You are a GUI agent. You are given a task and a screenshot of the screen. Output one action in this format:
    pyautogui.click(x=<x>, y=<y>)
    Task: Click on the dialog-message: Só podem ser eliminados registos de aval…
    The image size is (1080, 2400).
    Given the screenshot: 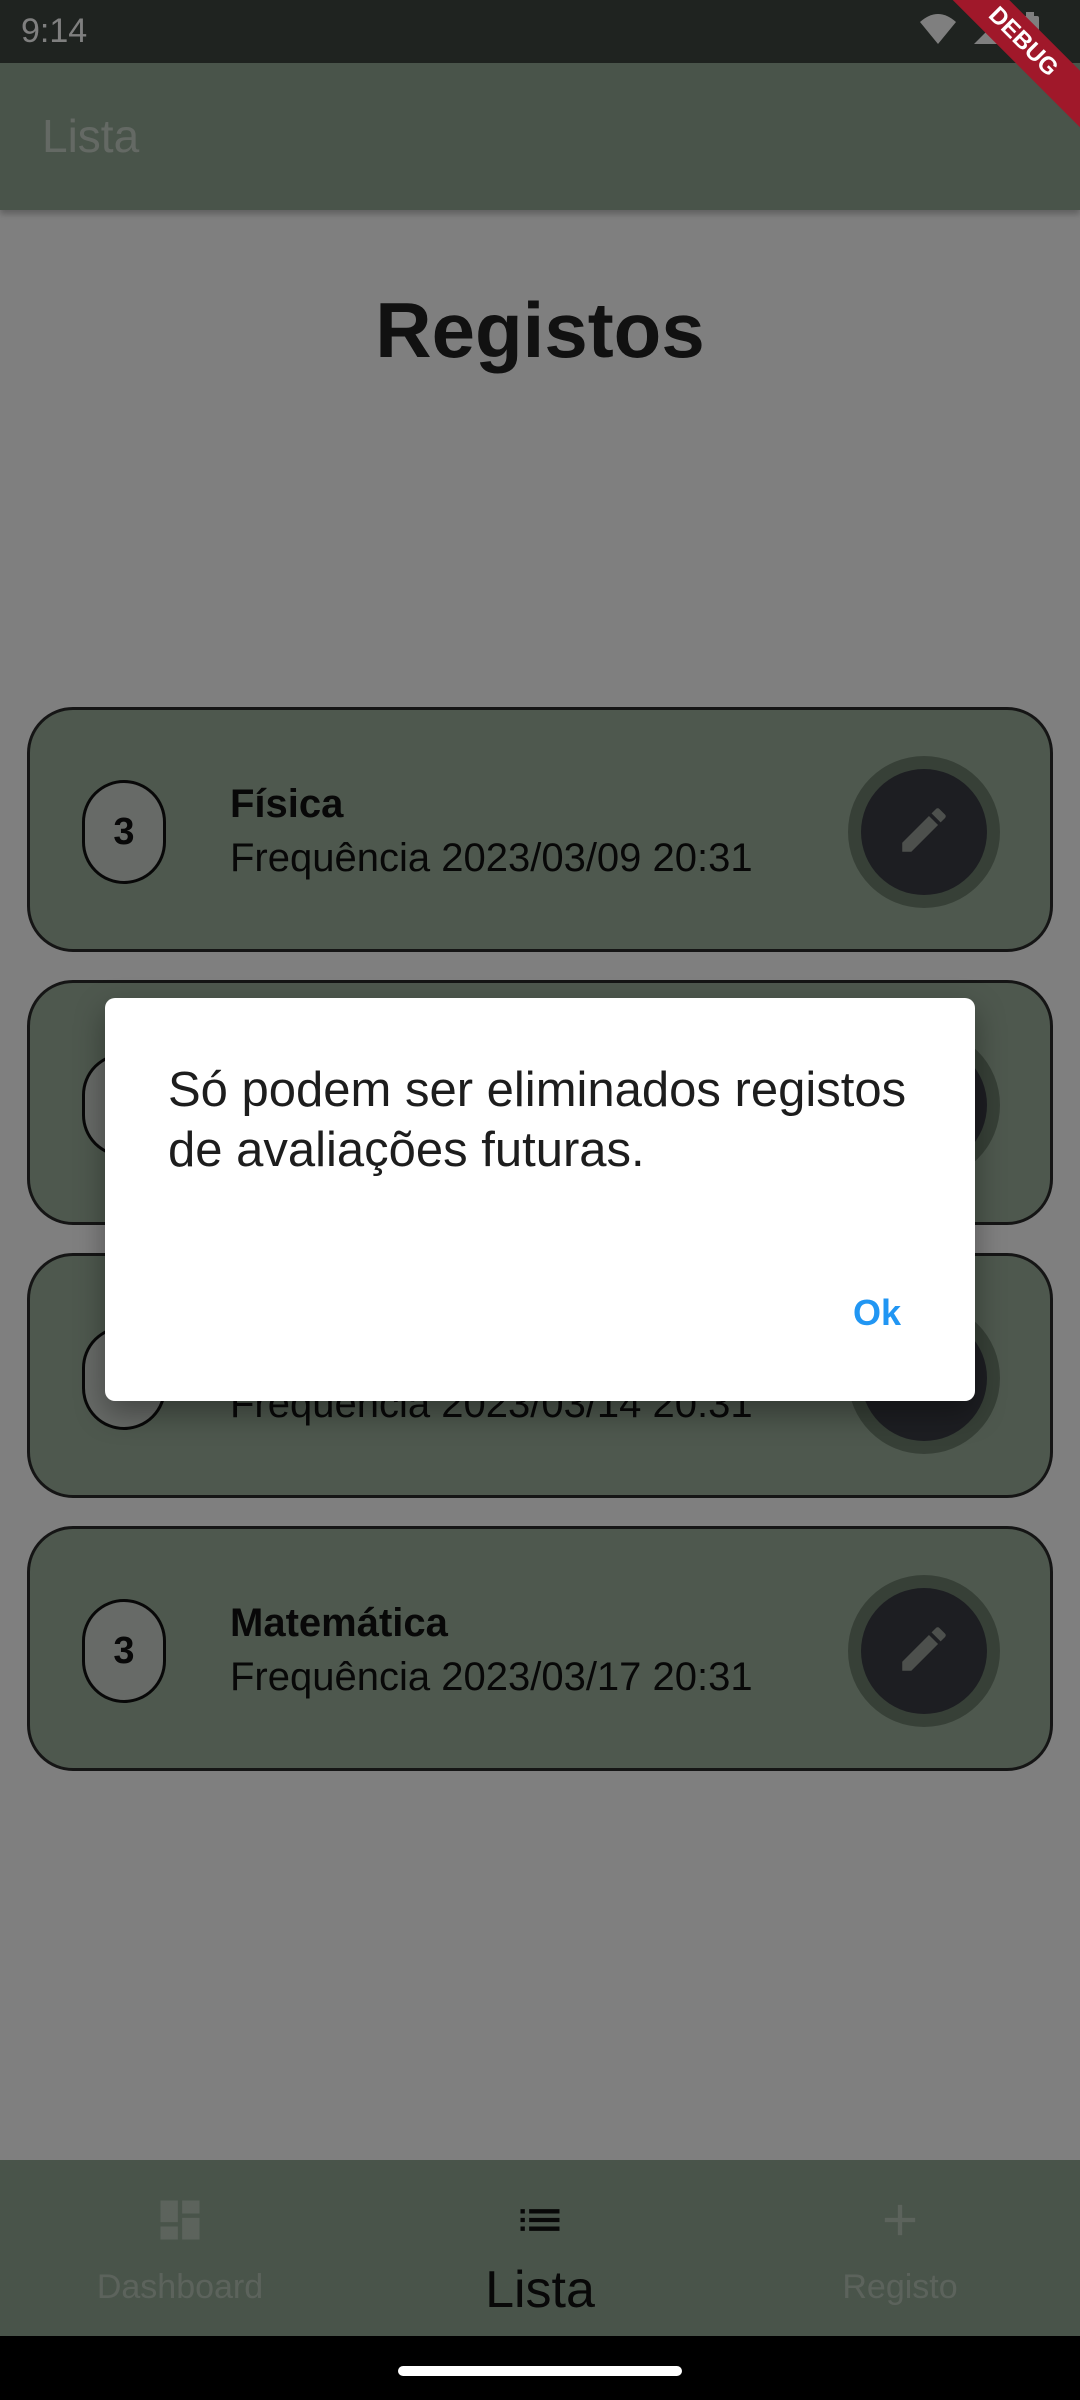 What is the action you would take?
    pyautogui.click(x=537, y=1120)
    